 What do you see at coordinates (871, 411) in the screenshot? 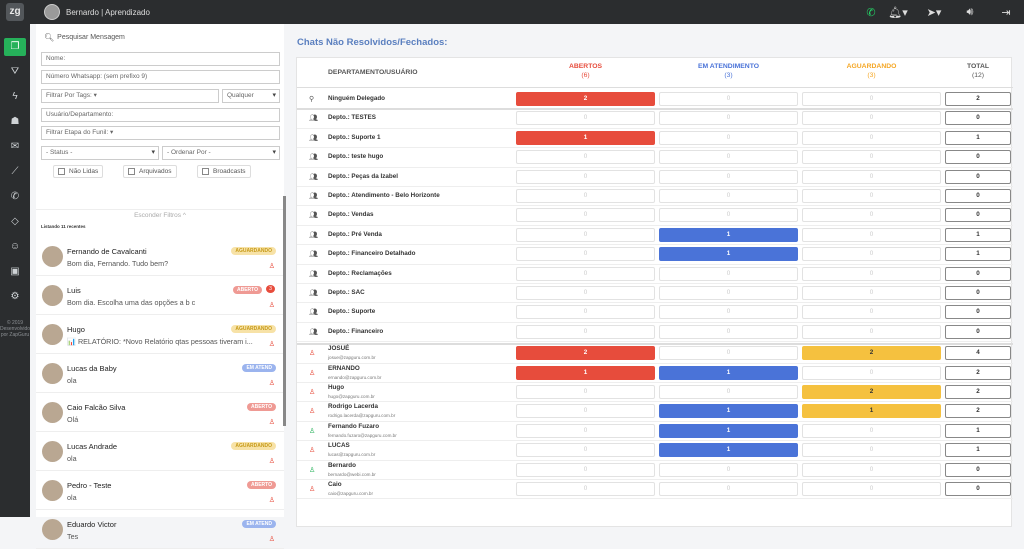
I see `count-cell-wait: 1` at bounding box center [871, 411].